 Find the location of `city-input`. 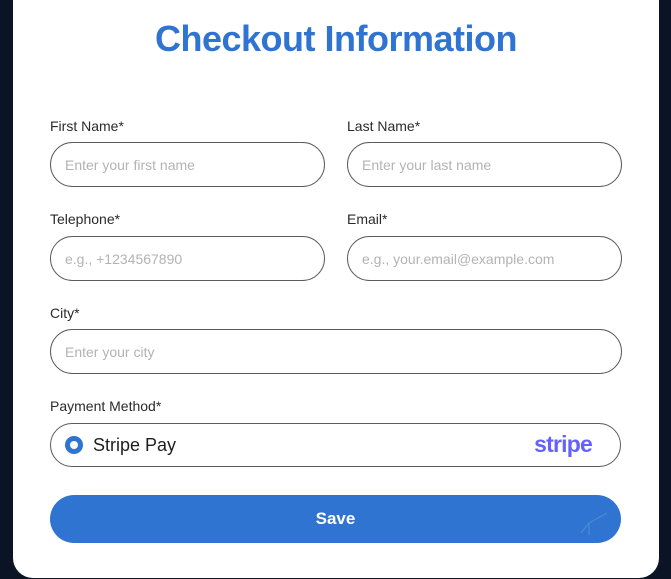

city-input is located at coordinates (336, 351).